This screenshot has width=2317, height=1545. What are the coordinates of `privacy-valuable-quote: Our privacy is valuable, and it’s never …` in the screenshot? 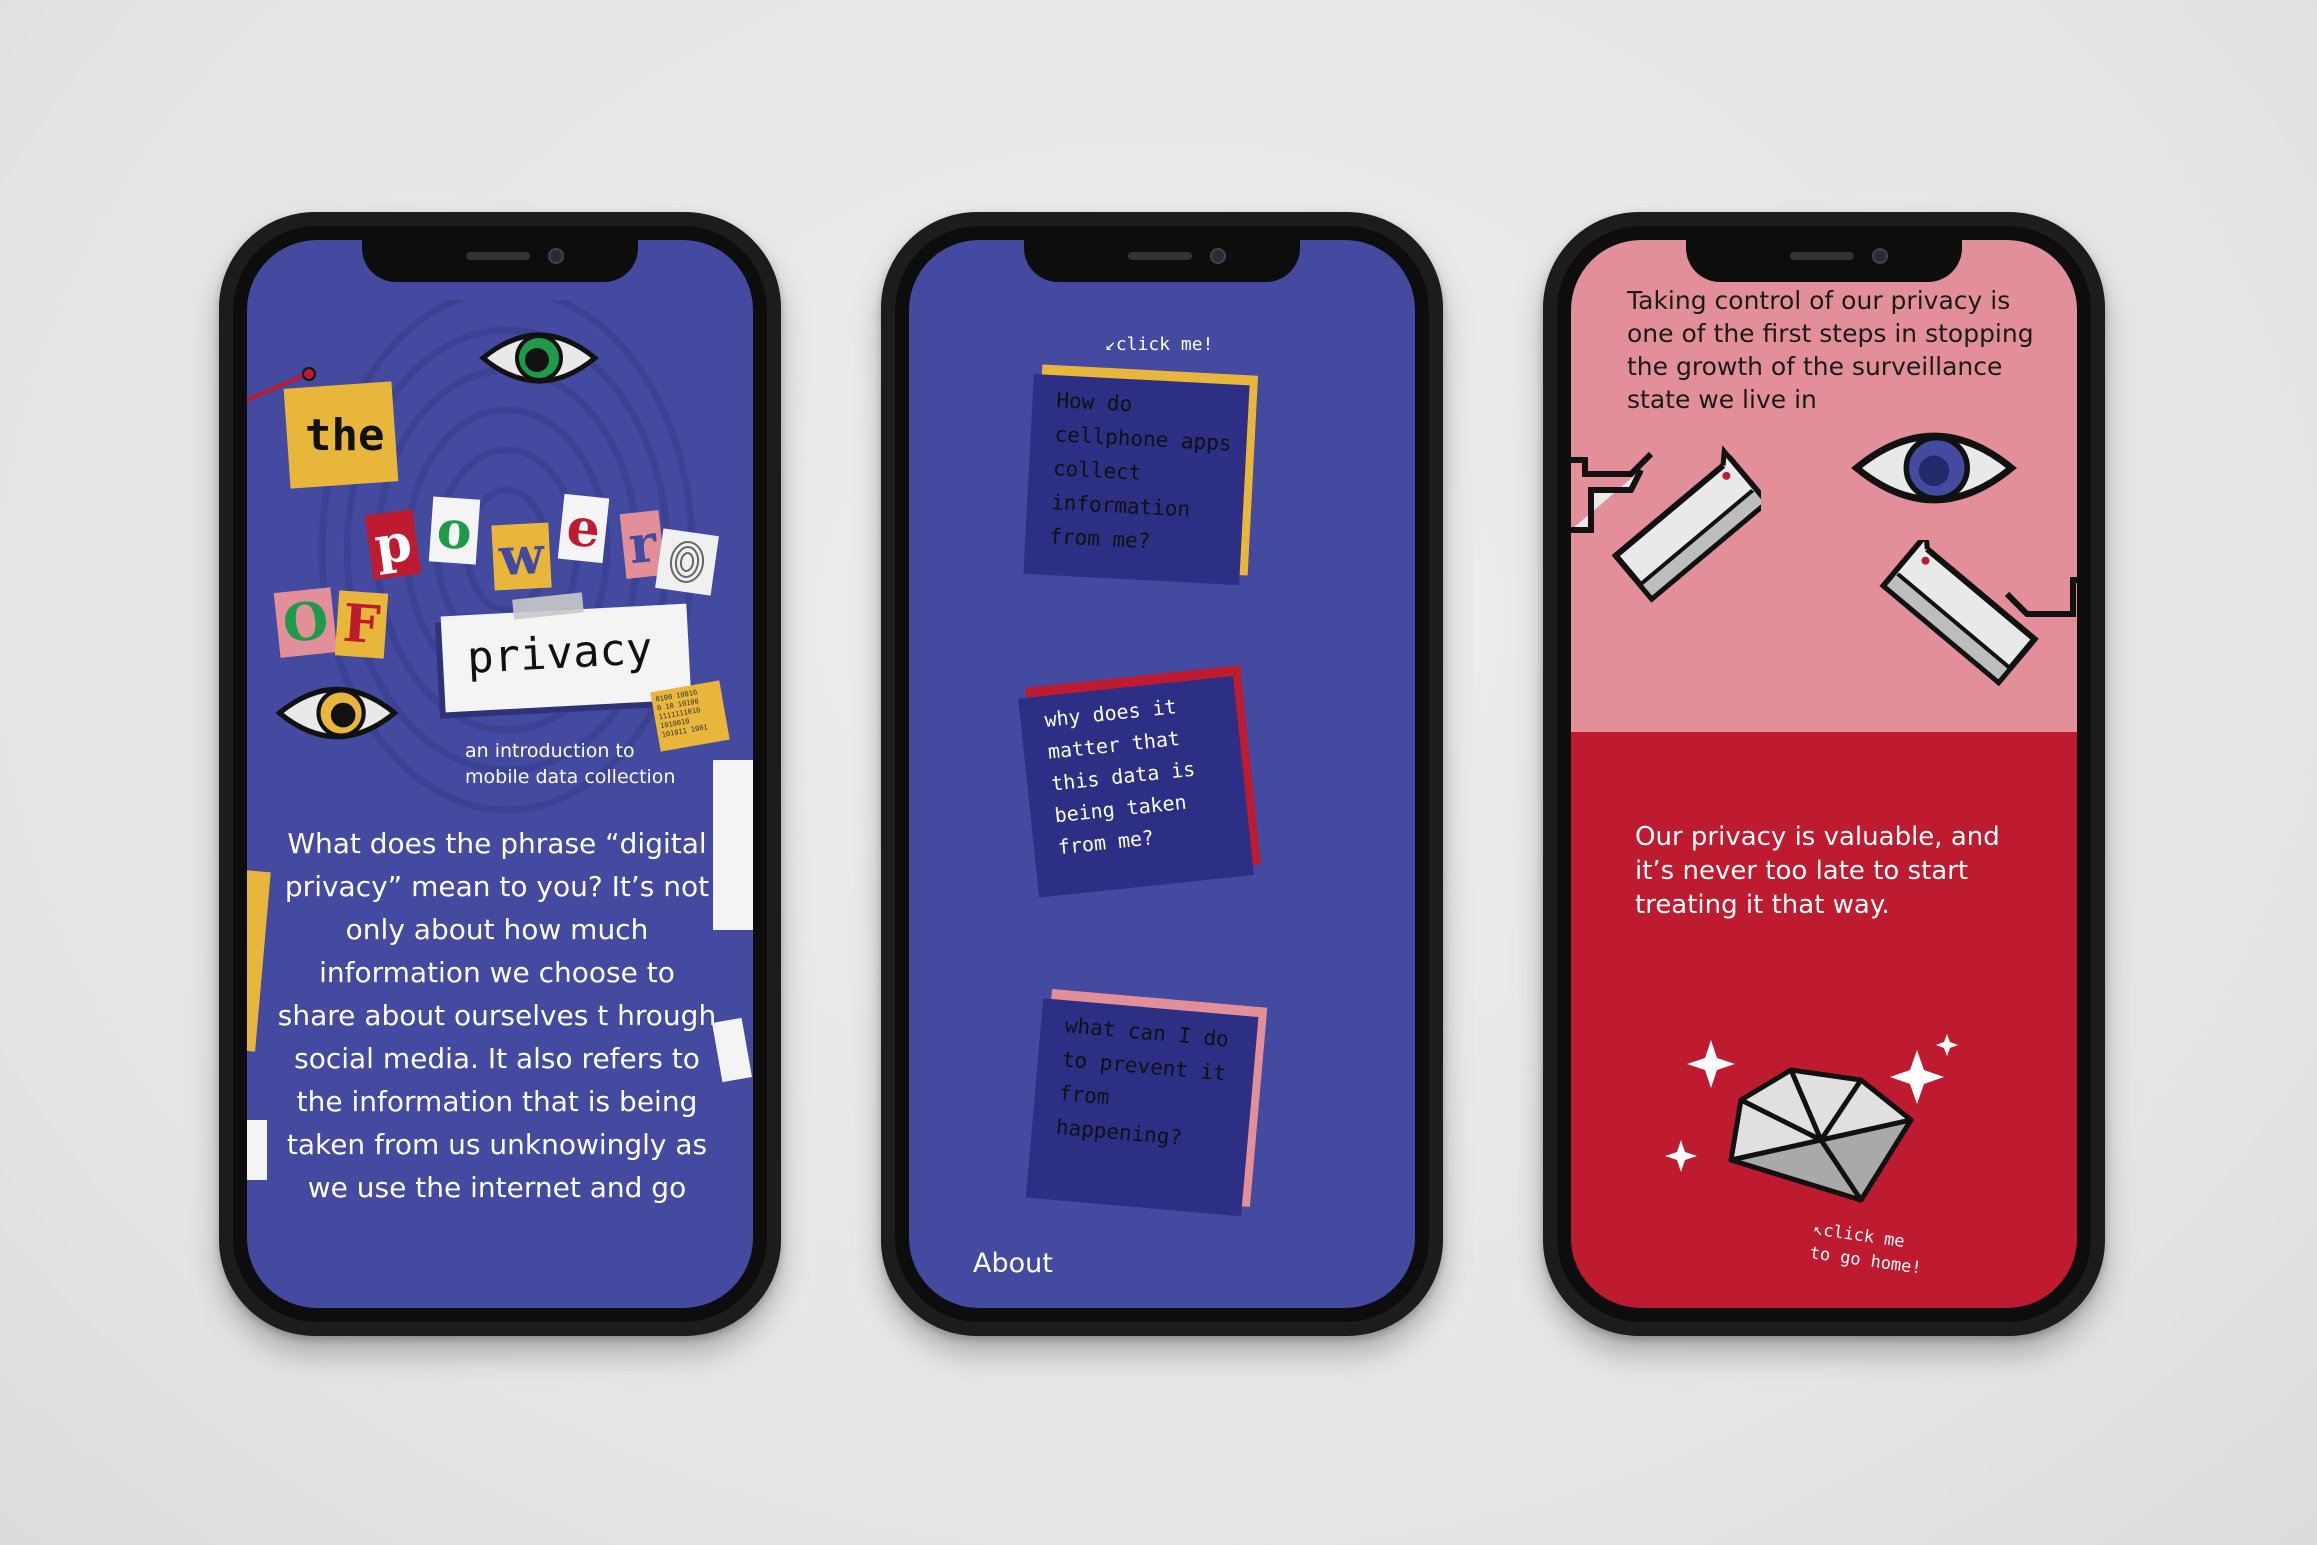 It's located at (1817, 871).